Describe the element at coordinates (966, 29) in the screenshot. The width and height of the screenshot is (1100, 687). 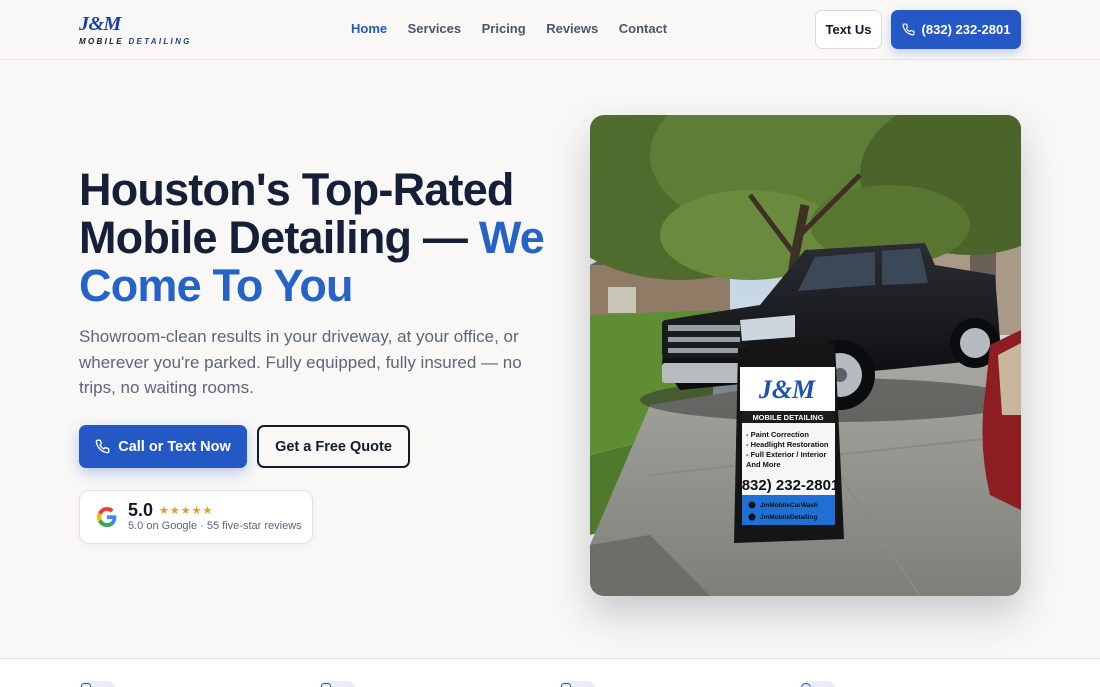
I see `header-phone-label: (832) 232-2801` at that location.